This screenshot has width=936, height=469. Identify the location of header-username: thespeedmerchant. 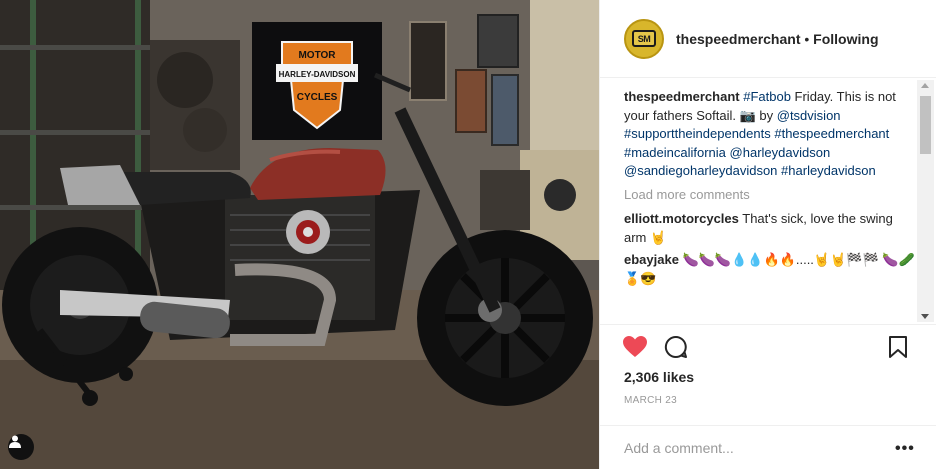
(738, 39).